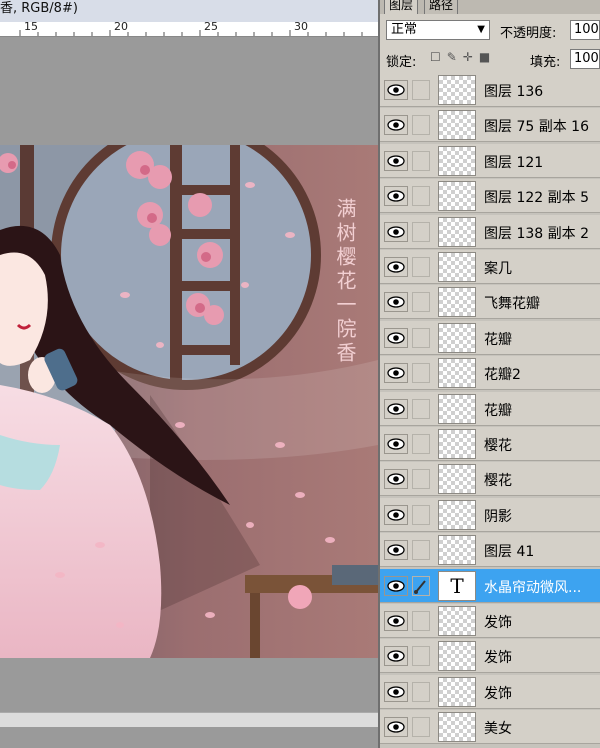 The height and width of the screenshot is (748, 600). Describe the element at coordinates (509, 551) in the screenshot. I see `layer-name: 图层 41` at that location.